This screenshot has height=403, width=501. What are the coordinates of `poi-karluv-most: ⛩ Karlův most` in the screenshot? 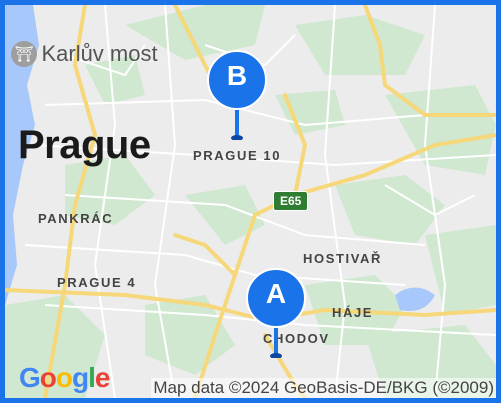 It's located at (84, 54).